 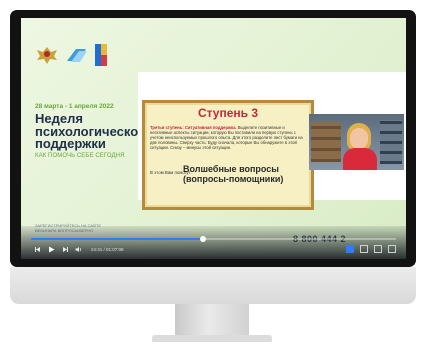 I want to click on progress-bar, so click(x=213, y=239).